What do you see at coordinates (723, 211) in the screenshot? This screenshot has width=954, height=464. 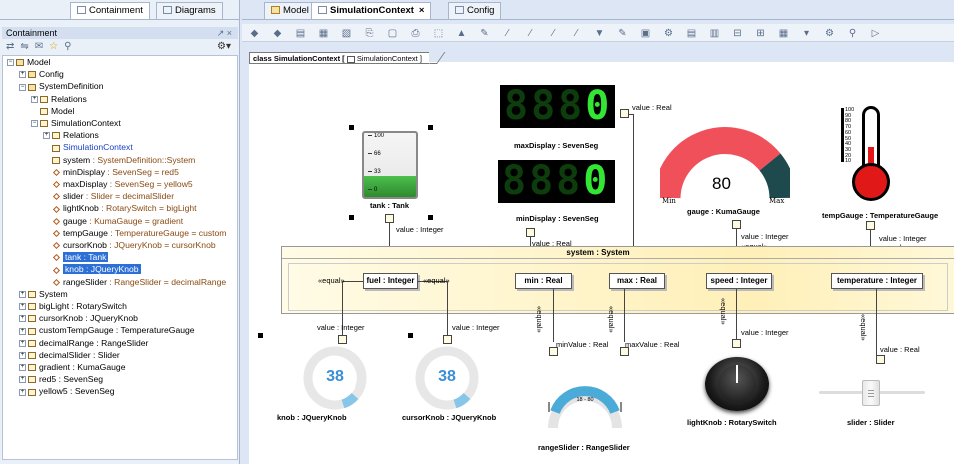 I see `gauge-label: gauge : KumaGauge` at bounding box center [723, 211].